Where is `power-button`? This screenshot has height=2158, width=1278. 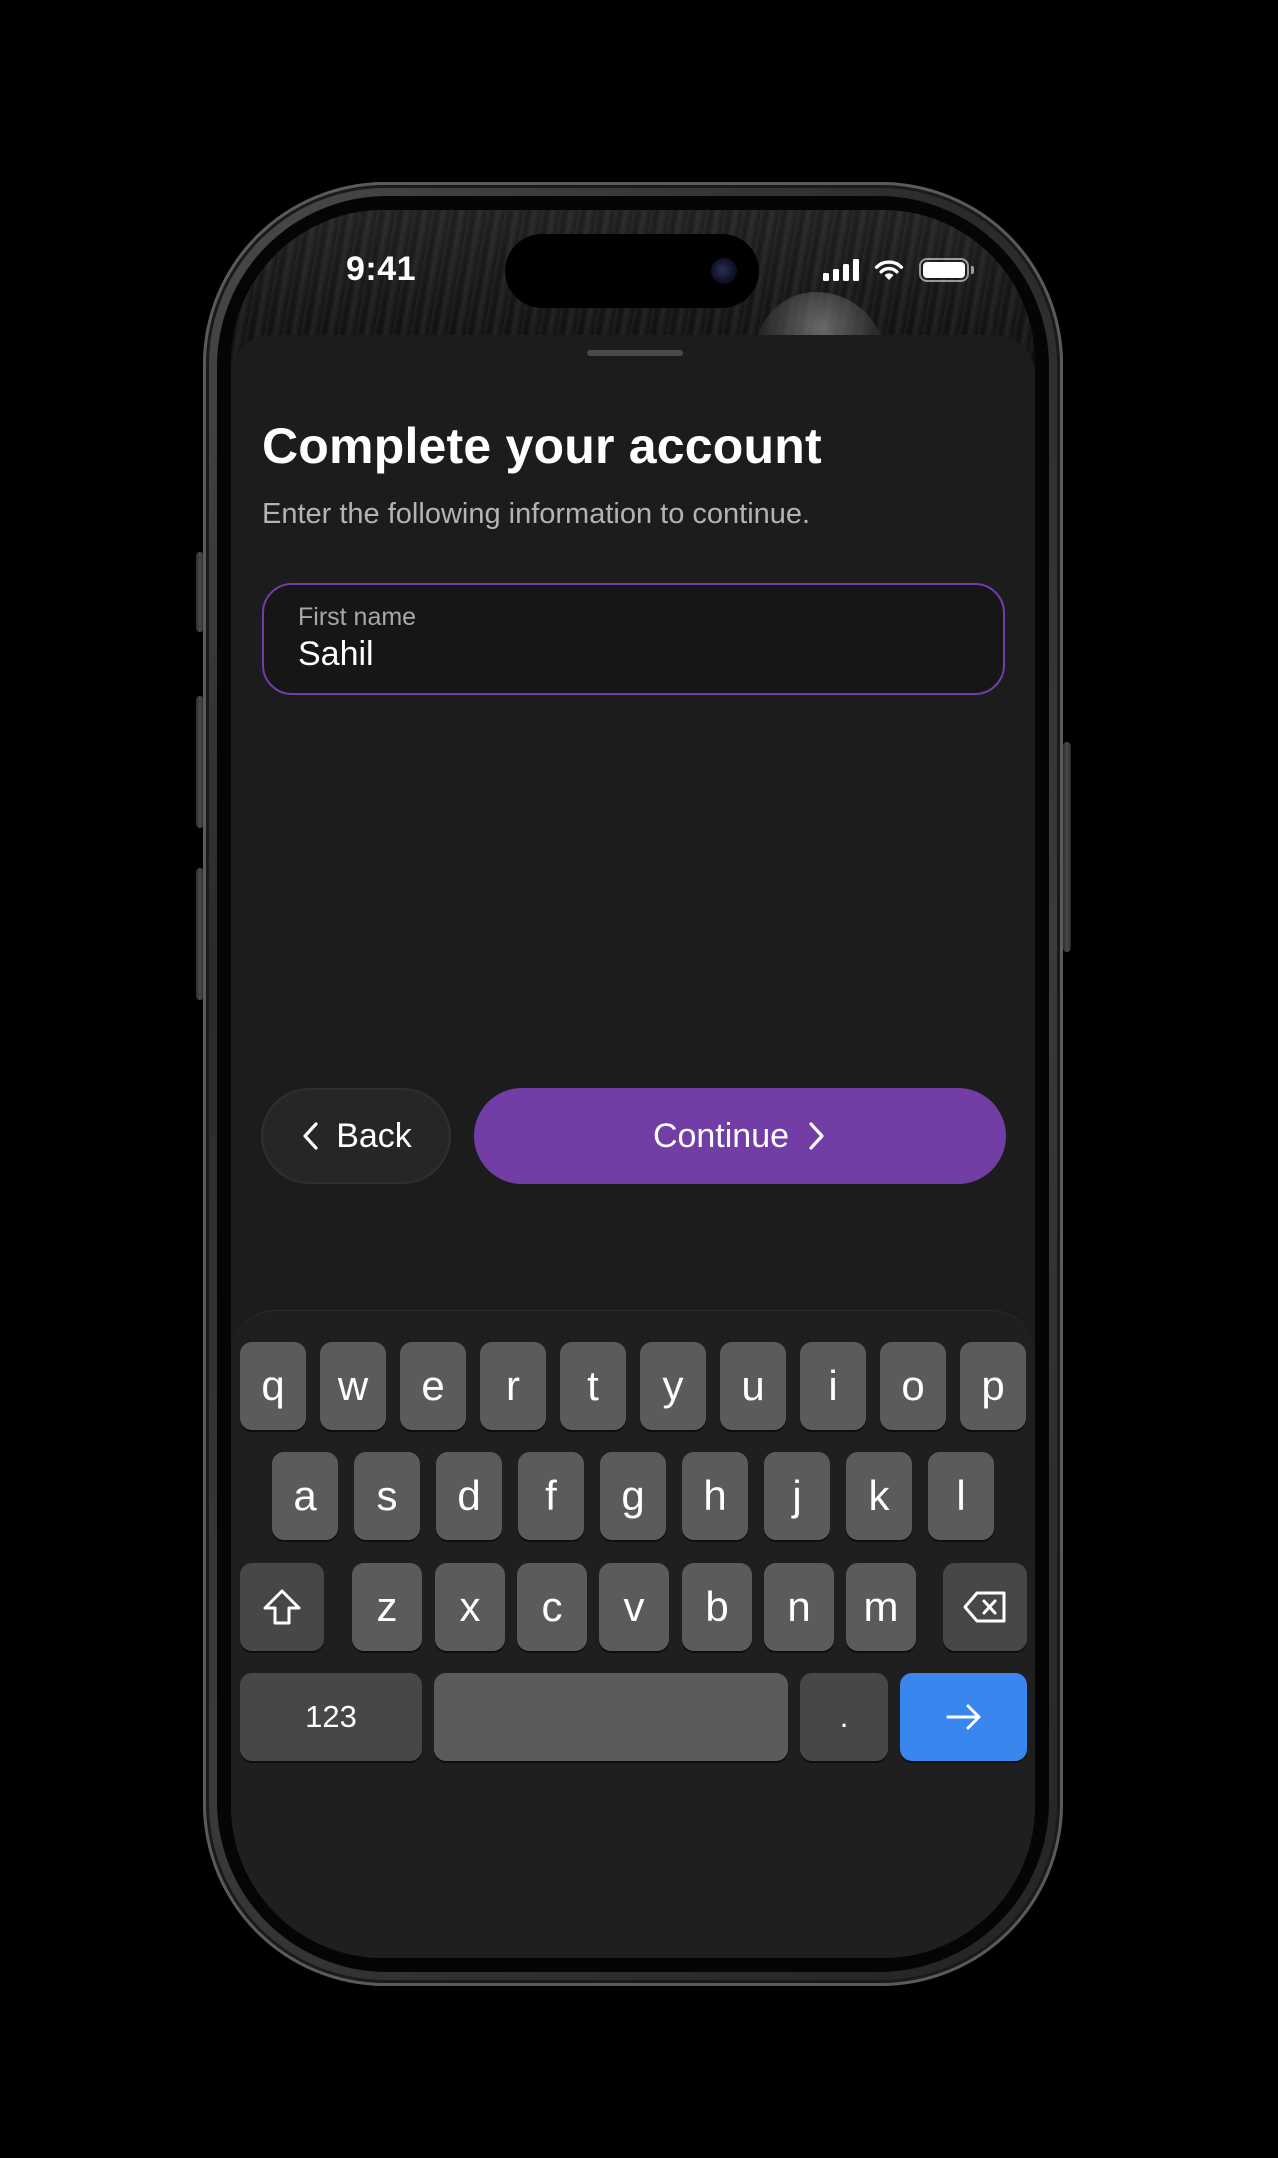
power-button is located at coordinates (1067, 847).